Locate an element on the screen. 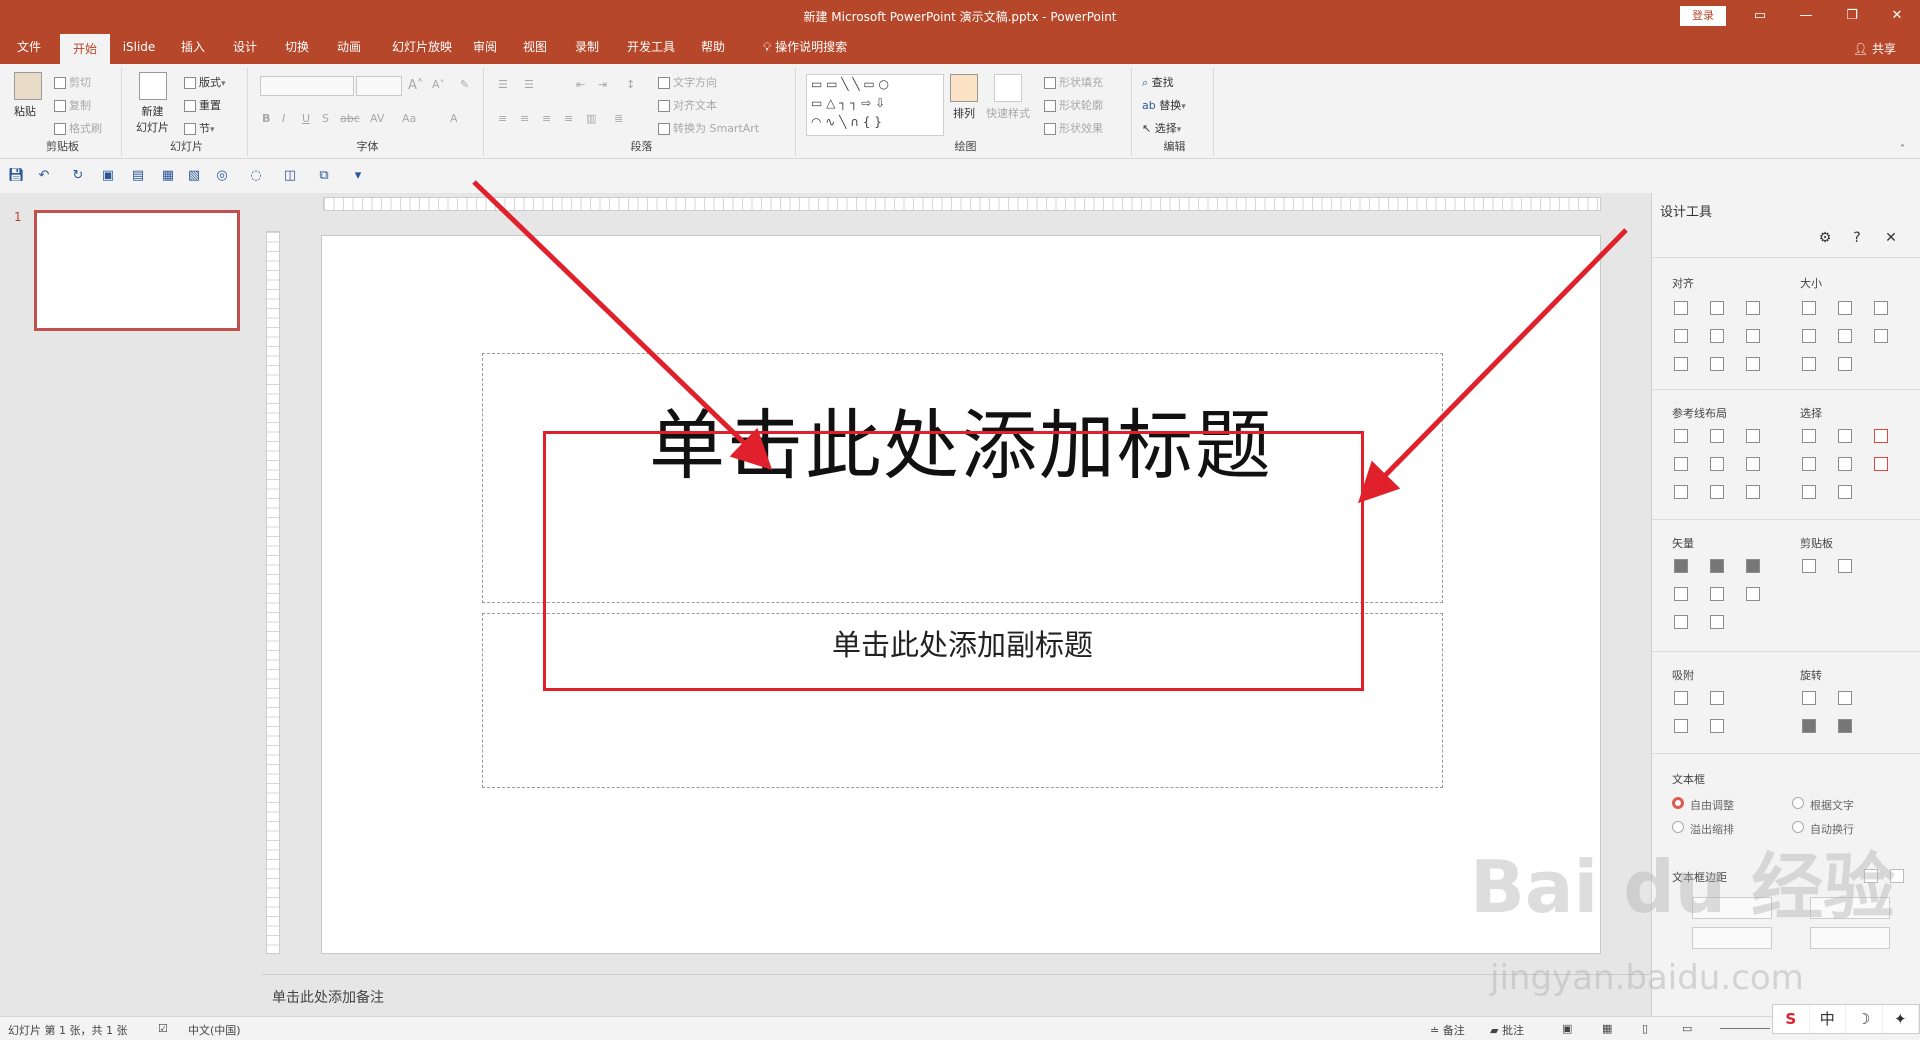  help-icon: ? is located at coordinates (1857, 238).